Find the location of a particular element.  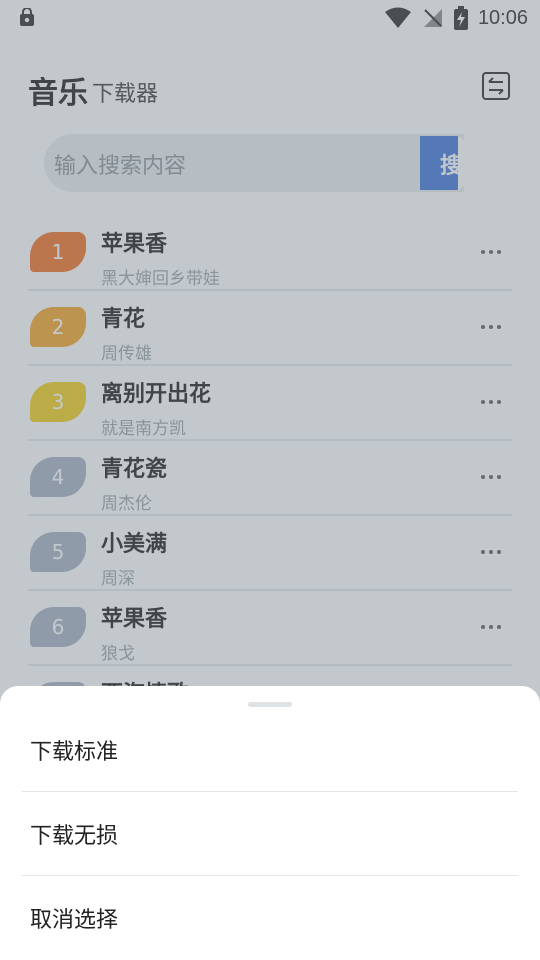

cancel-selection-option: 取消选择 is located at coordinates (270, 918).